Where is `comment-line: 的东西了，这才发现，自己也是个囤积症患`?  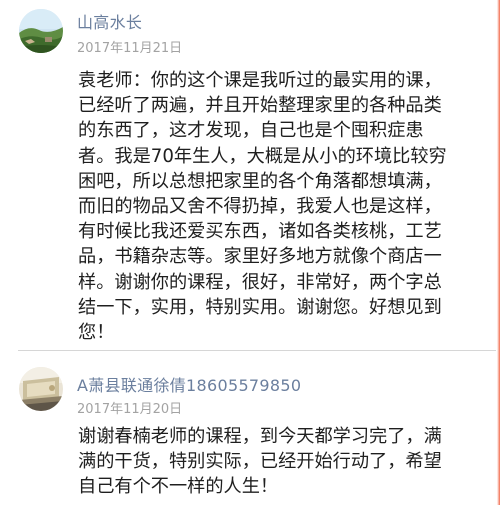
comment-line: 的东西了，这才发现，自己也是个囤积症患 is located at coordinates (251, 131).